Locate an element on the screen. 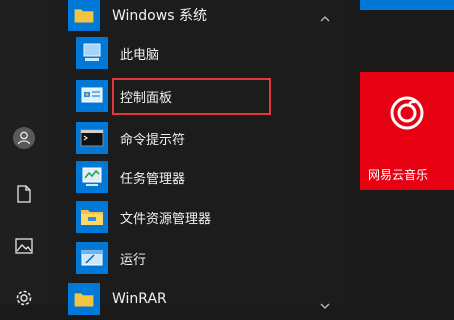  settings-icon is located at coordinates (24, 298).